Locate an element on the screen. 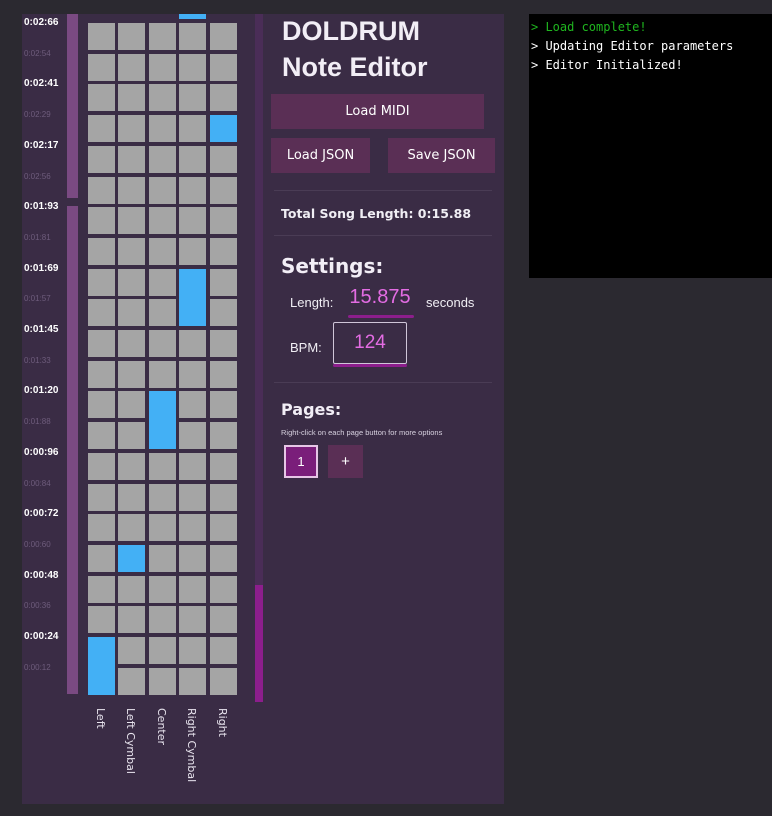 The width and height of the screenshot is (772, 816). load-midi-button: Load MIDI is located at coordinates (377, 111).